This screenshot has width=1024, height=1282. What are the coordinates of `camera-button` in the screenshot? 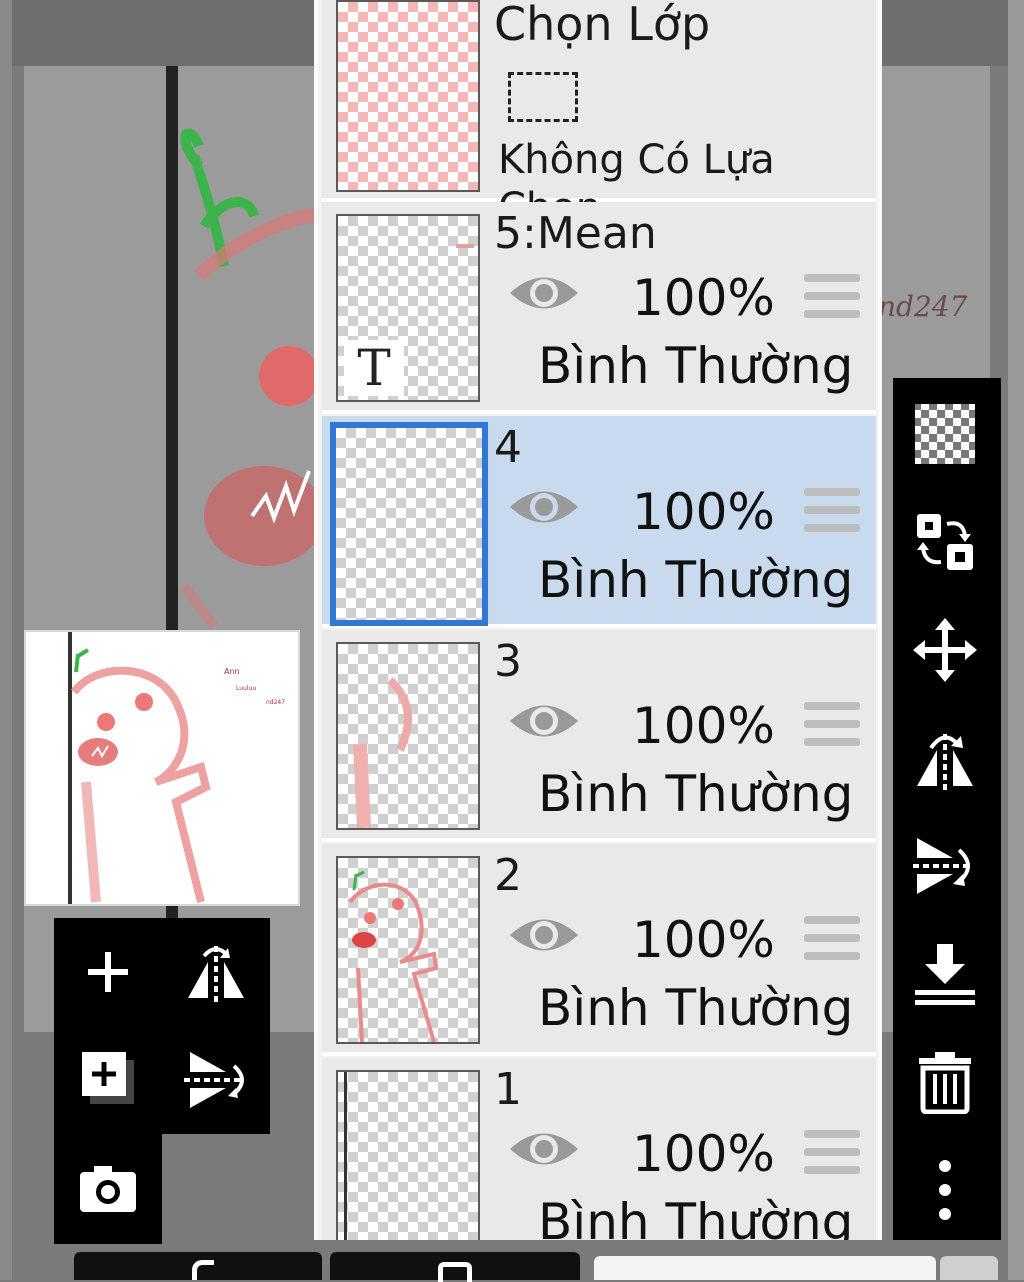 It's located at (108, 1190).